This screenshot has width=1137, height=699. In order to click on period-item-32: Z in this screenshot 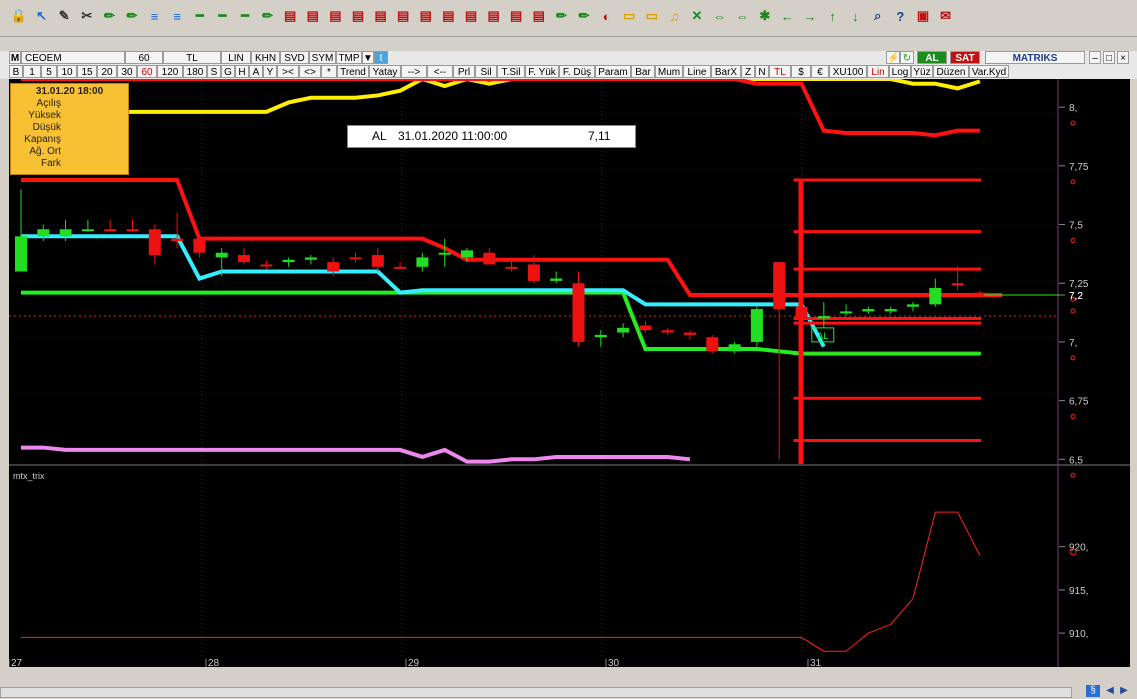, I will do `click(748, 71)`.